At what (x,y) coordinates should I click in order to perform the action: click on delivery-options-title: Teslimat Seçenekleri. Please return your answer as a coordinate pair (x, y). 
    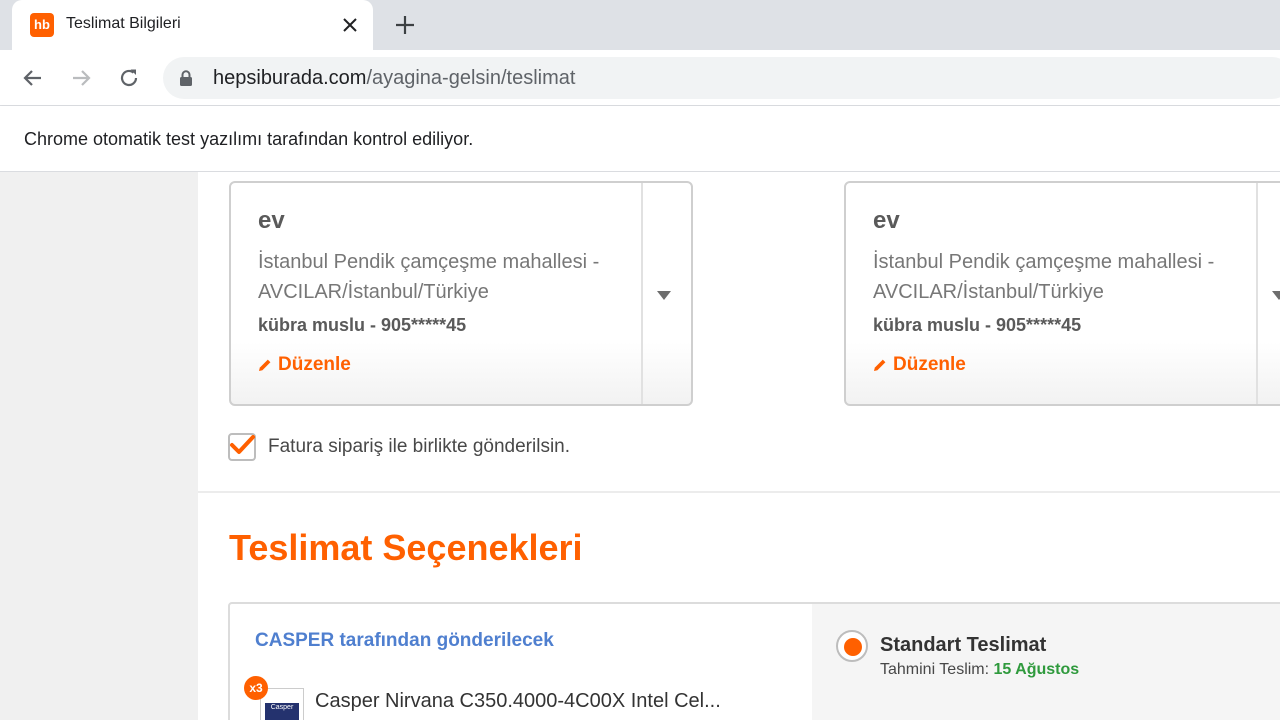
    Looking at the image, I should click on (406, 547).